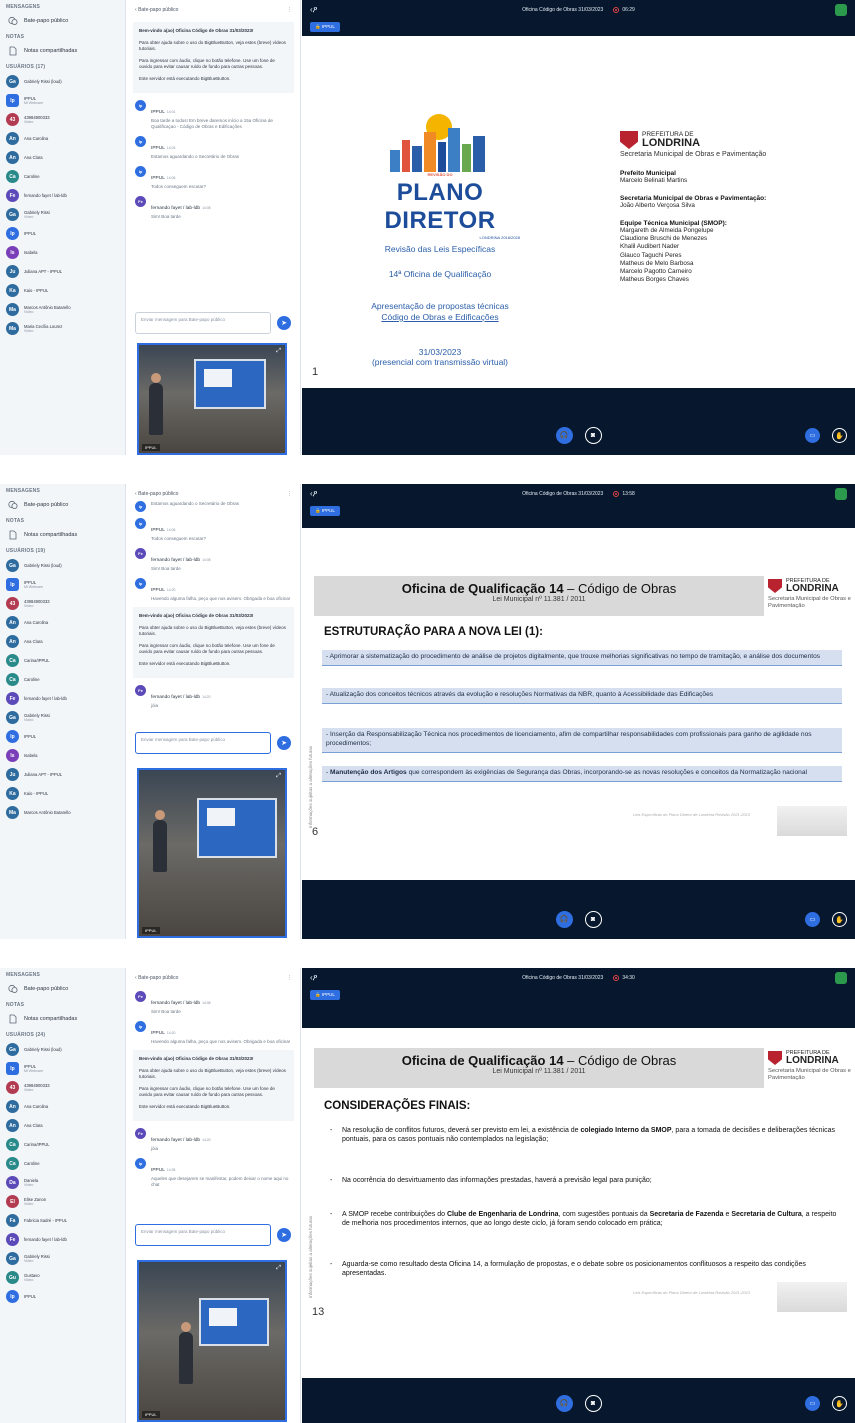  What do you see at coordinates (624, 10) in the screenshot?
I see `recording-indicator: 06:29` at bounding box center [624, 10].